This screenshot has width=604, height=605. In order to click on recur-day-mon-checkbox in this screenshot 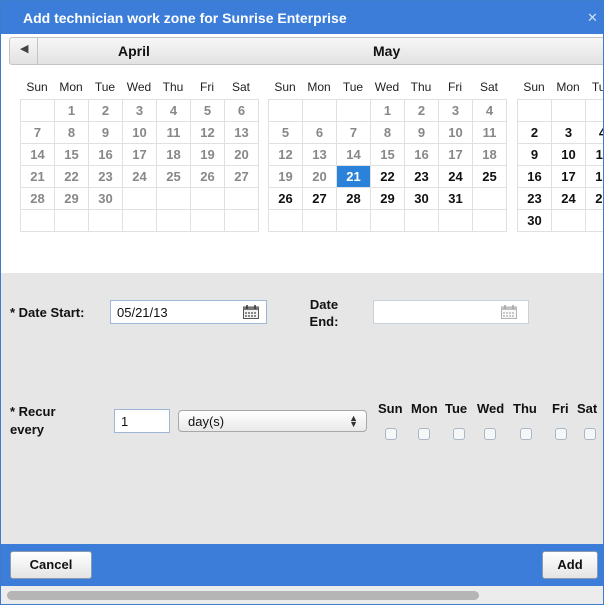, I will do `click(424, 434)`.